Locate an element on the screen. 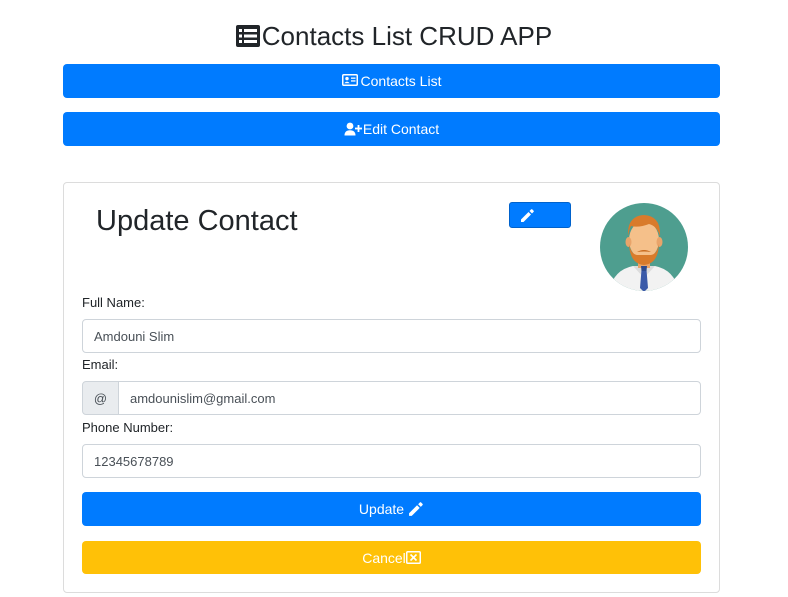  list-icon is located at coordinates (247, 36).